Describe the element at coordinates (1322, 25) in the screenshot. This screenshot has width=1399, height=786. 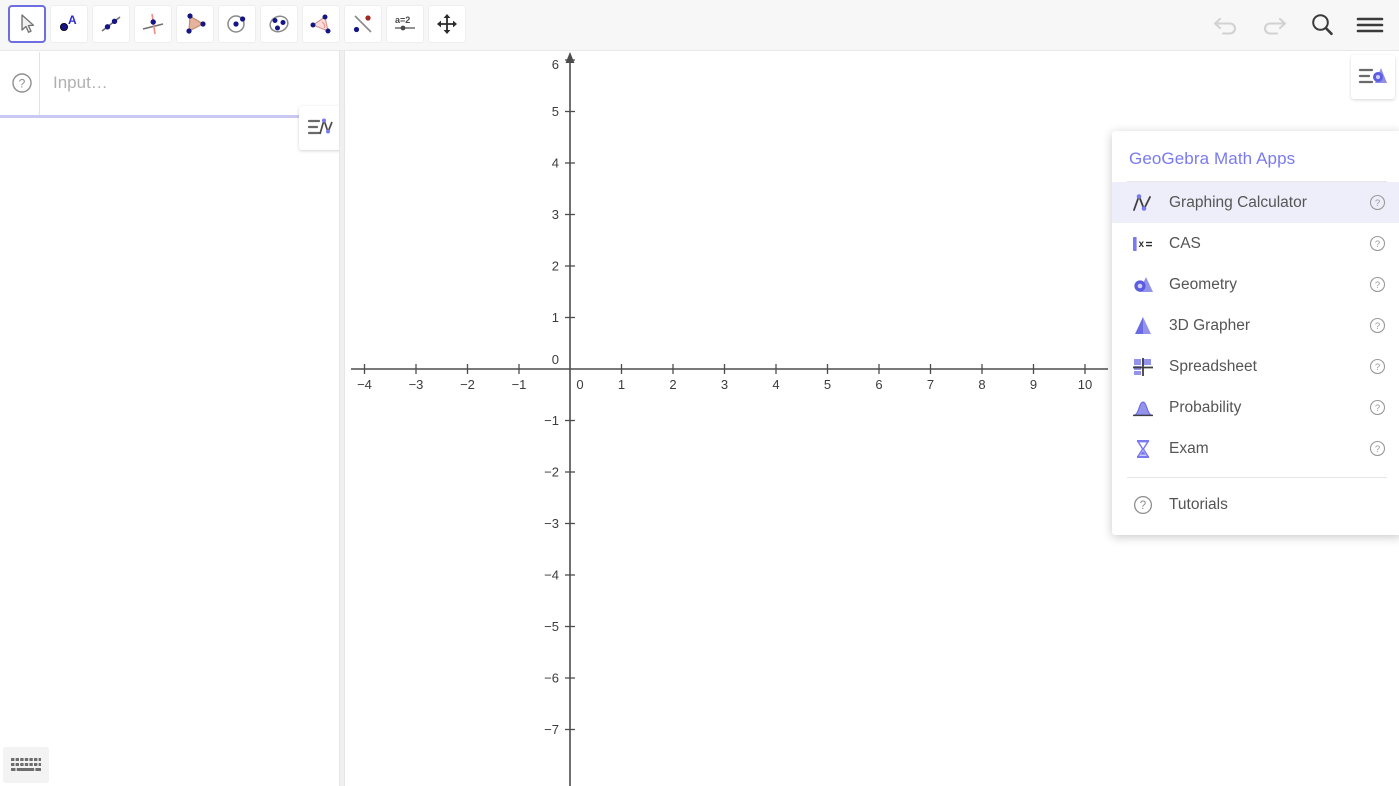
I see `search-icon` at that location.